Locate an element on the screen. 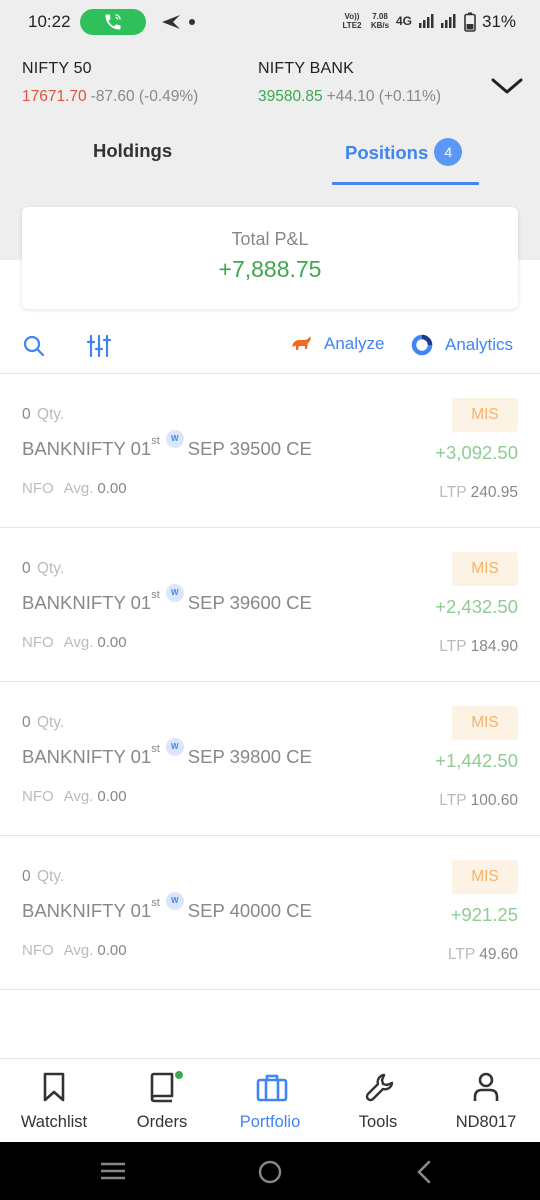 This screenshot has width=540, height=1200. analyze-label: Analyze is located at coordinates (354, 343).